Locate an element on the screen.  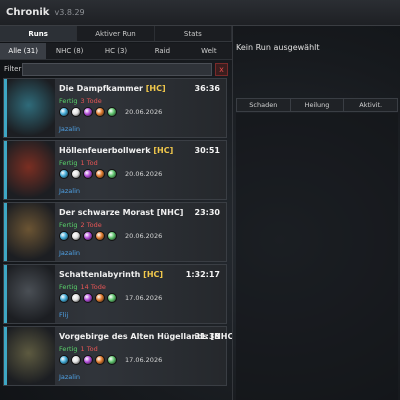
dungeon-name: Die Dampfkammer is located at coordinates (101, 88).